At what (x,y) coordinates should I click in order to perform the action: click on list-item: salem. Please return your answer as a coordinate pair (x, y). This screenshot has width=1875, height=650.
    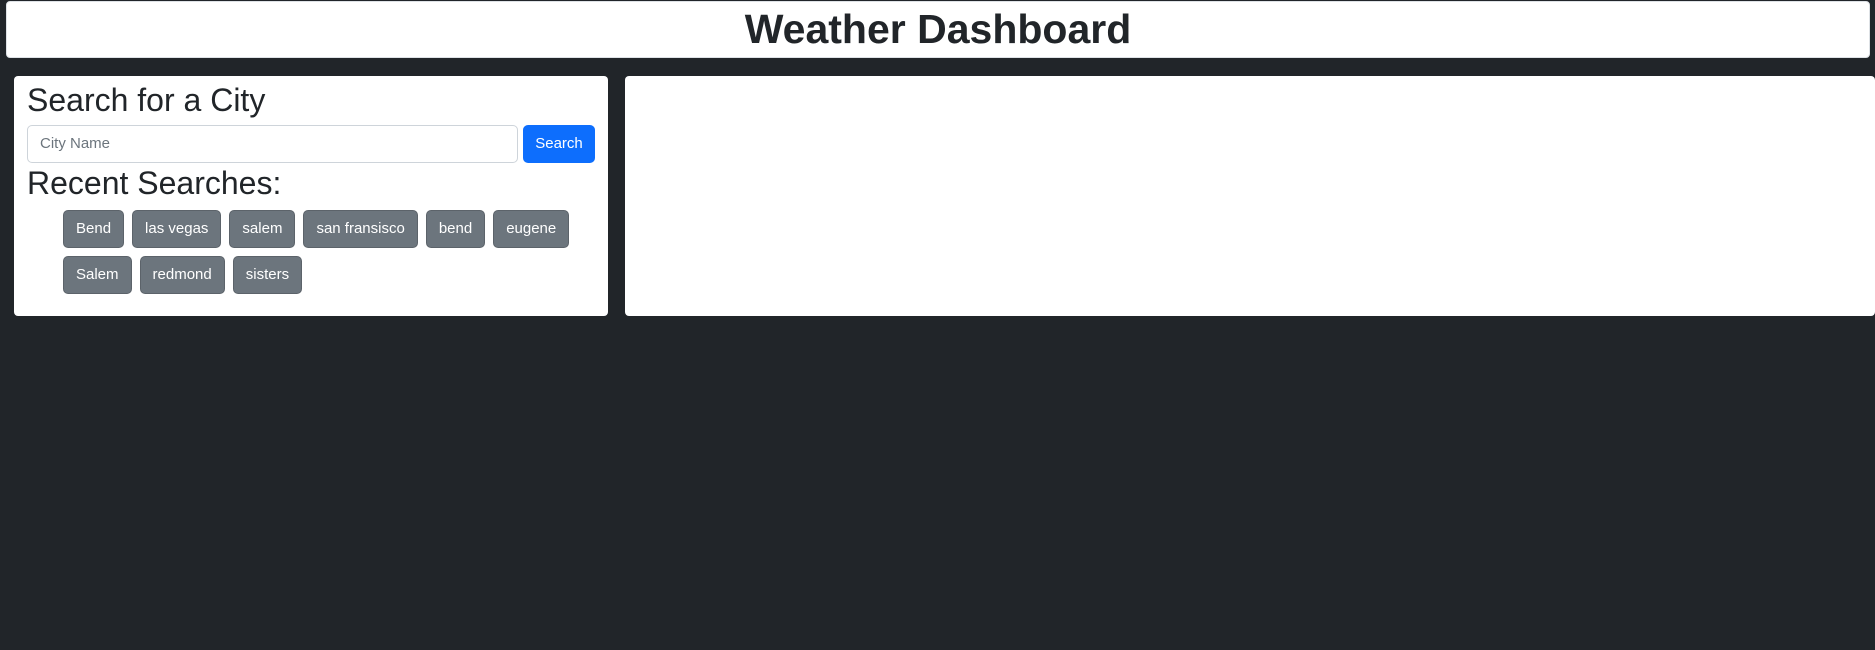
    Looking at the image, I should click on (262, 228).